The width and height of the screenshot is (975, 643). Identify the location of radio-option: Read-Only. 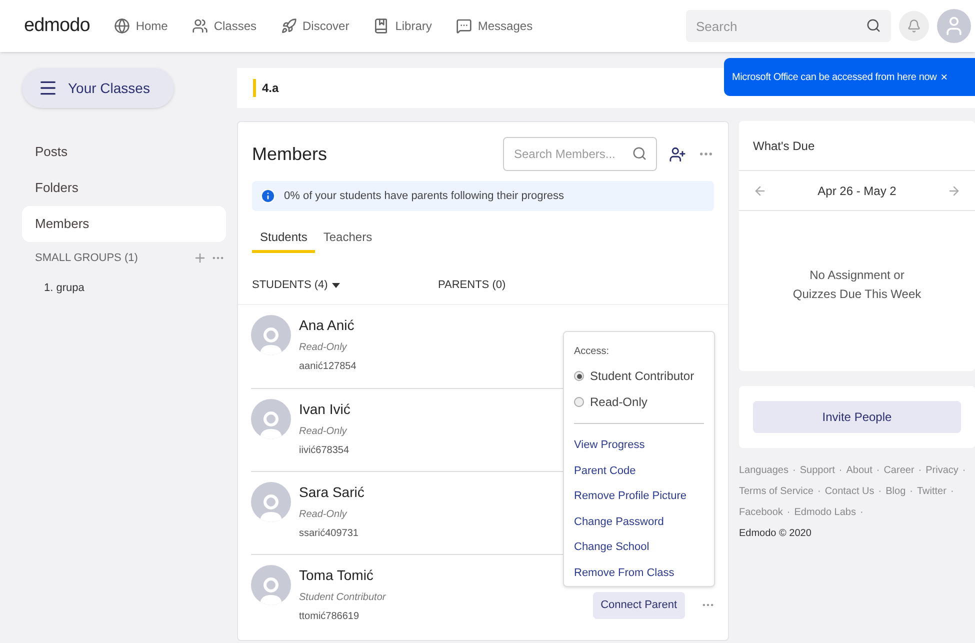
(639, 402).